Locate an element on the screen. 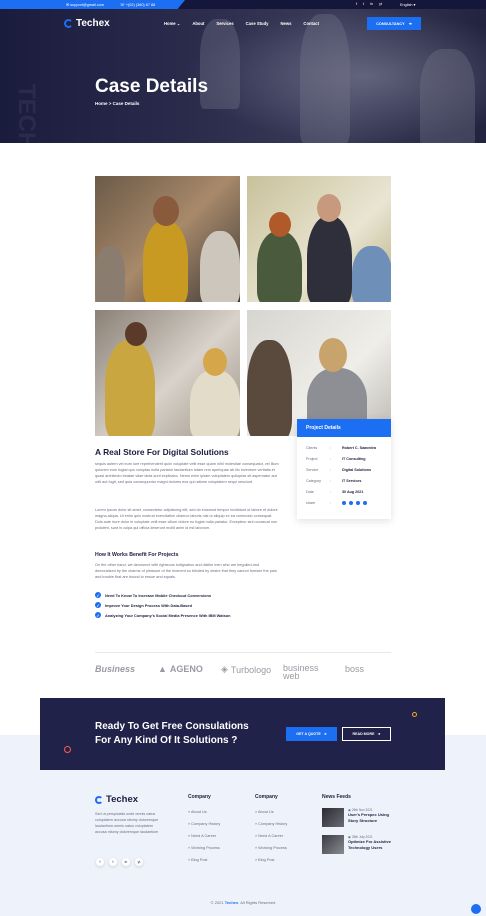 The image size is (486, 916). scroll-top-button is located at coordinates (476, 909).